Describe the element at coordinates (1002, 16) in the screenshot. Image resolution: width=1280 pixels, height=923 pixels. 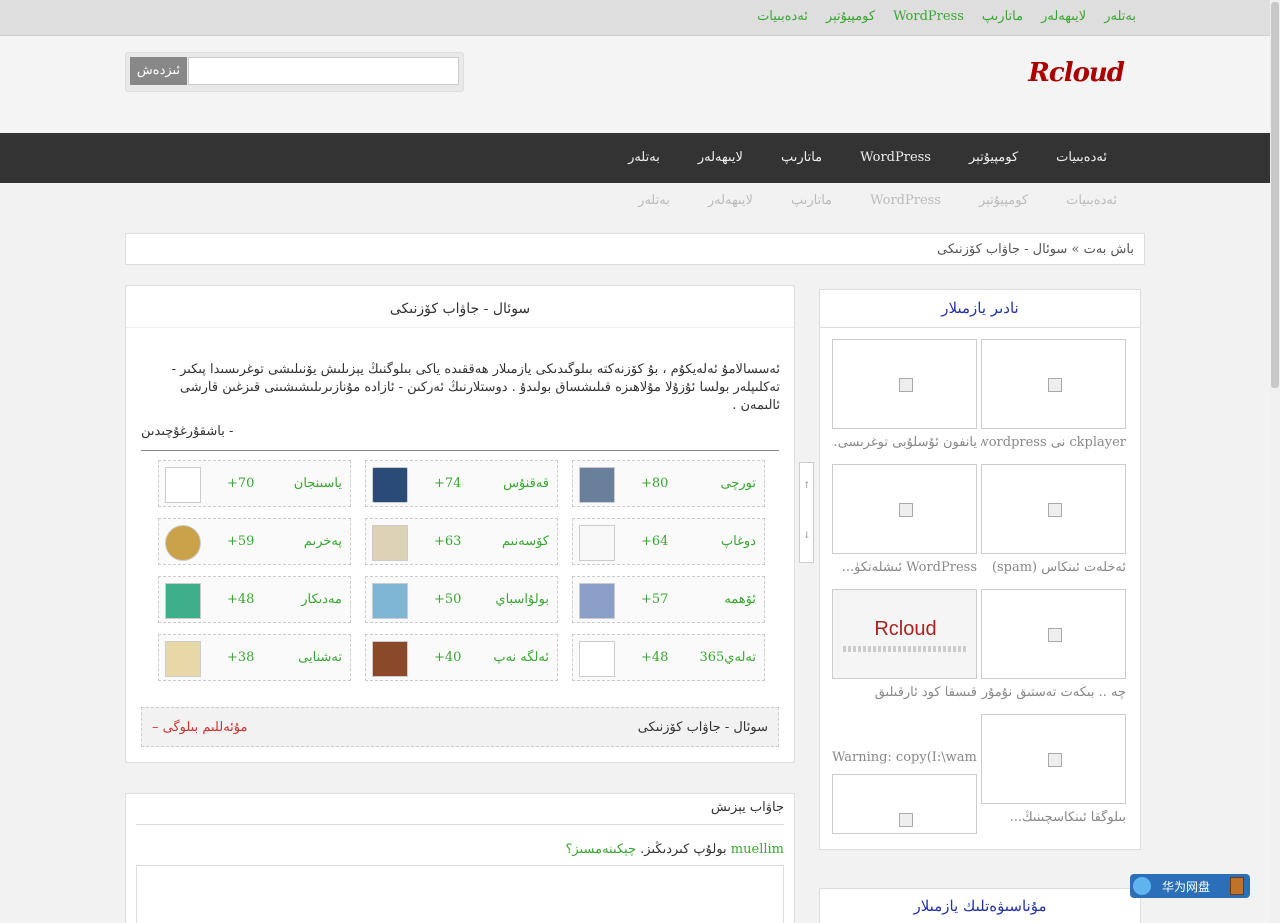
I see `top-nav-item: ماتارىپ` at that location.